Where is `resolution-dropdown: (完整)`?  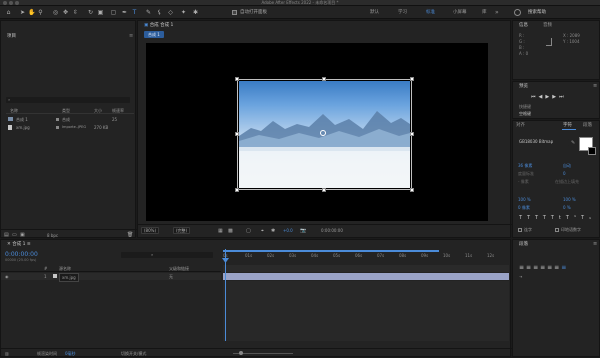 resolution-dropdown: (完整) is located at coordinates (182, 230).